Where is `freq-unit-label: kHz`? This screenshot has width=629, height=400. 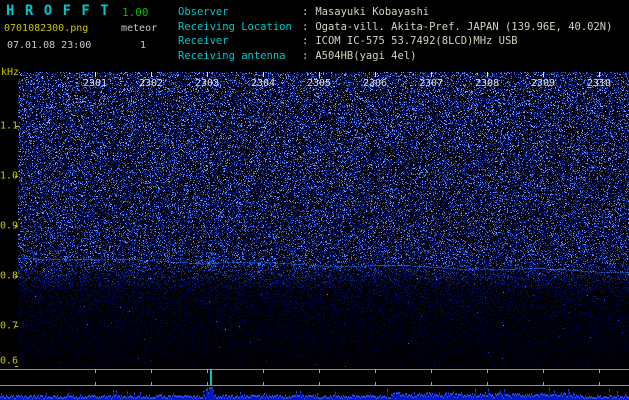
freq-unit-label: kHz is located at coordinates (10, 72).